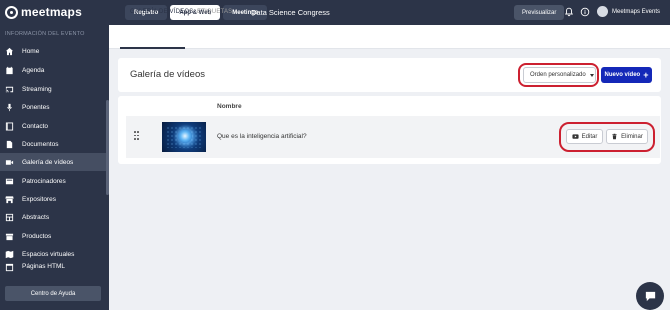 The height and width of the screenshot is (310, 670). I want to click on video-icon, so click(9, 162).